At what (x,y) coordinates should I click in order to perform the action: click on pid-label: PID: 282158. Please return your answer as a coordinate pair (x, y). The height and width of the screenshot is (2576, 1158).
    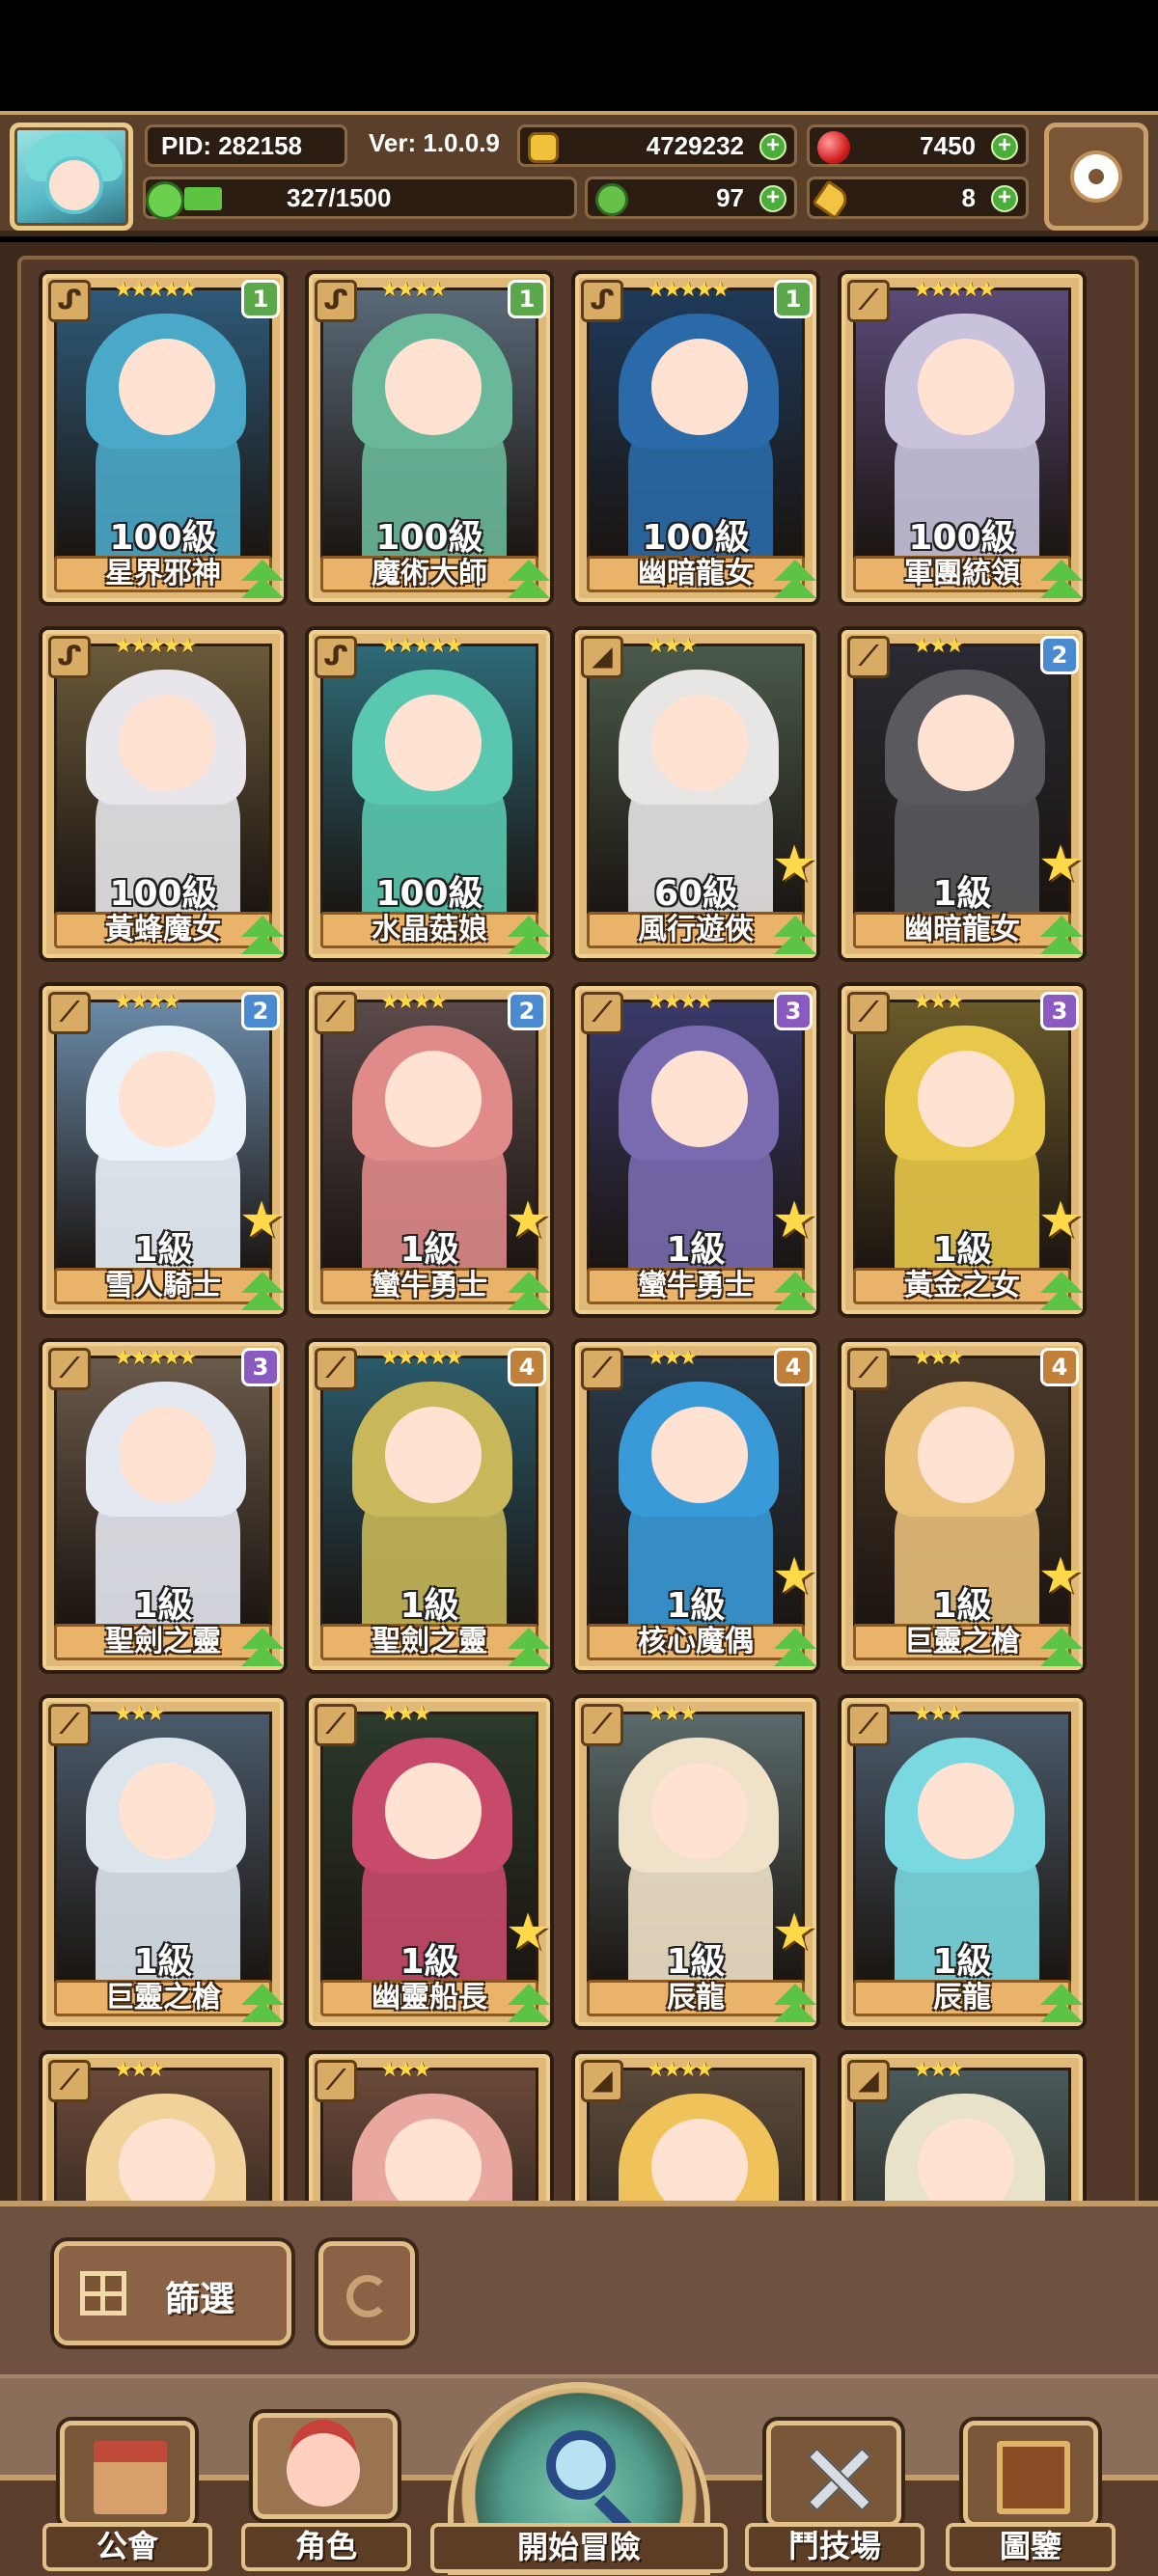
    Looking at the image, I should click on (231, 146).